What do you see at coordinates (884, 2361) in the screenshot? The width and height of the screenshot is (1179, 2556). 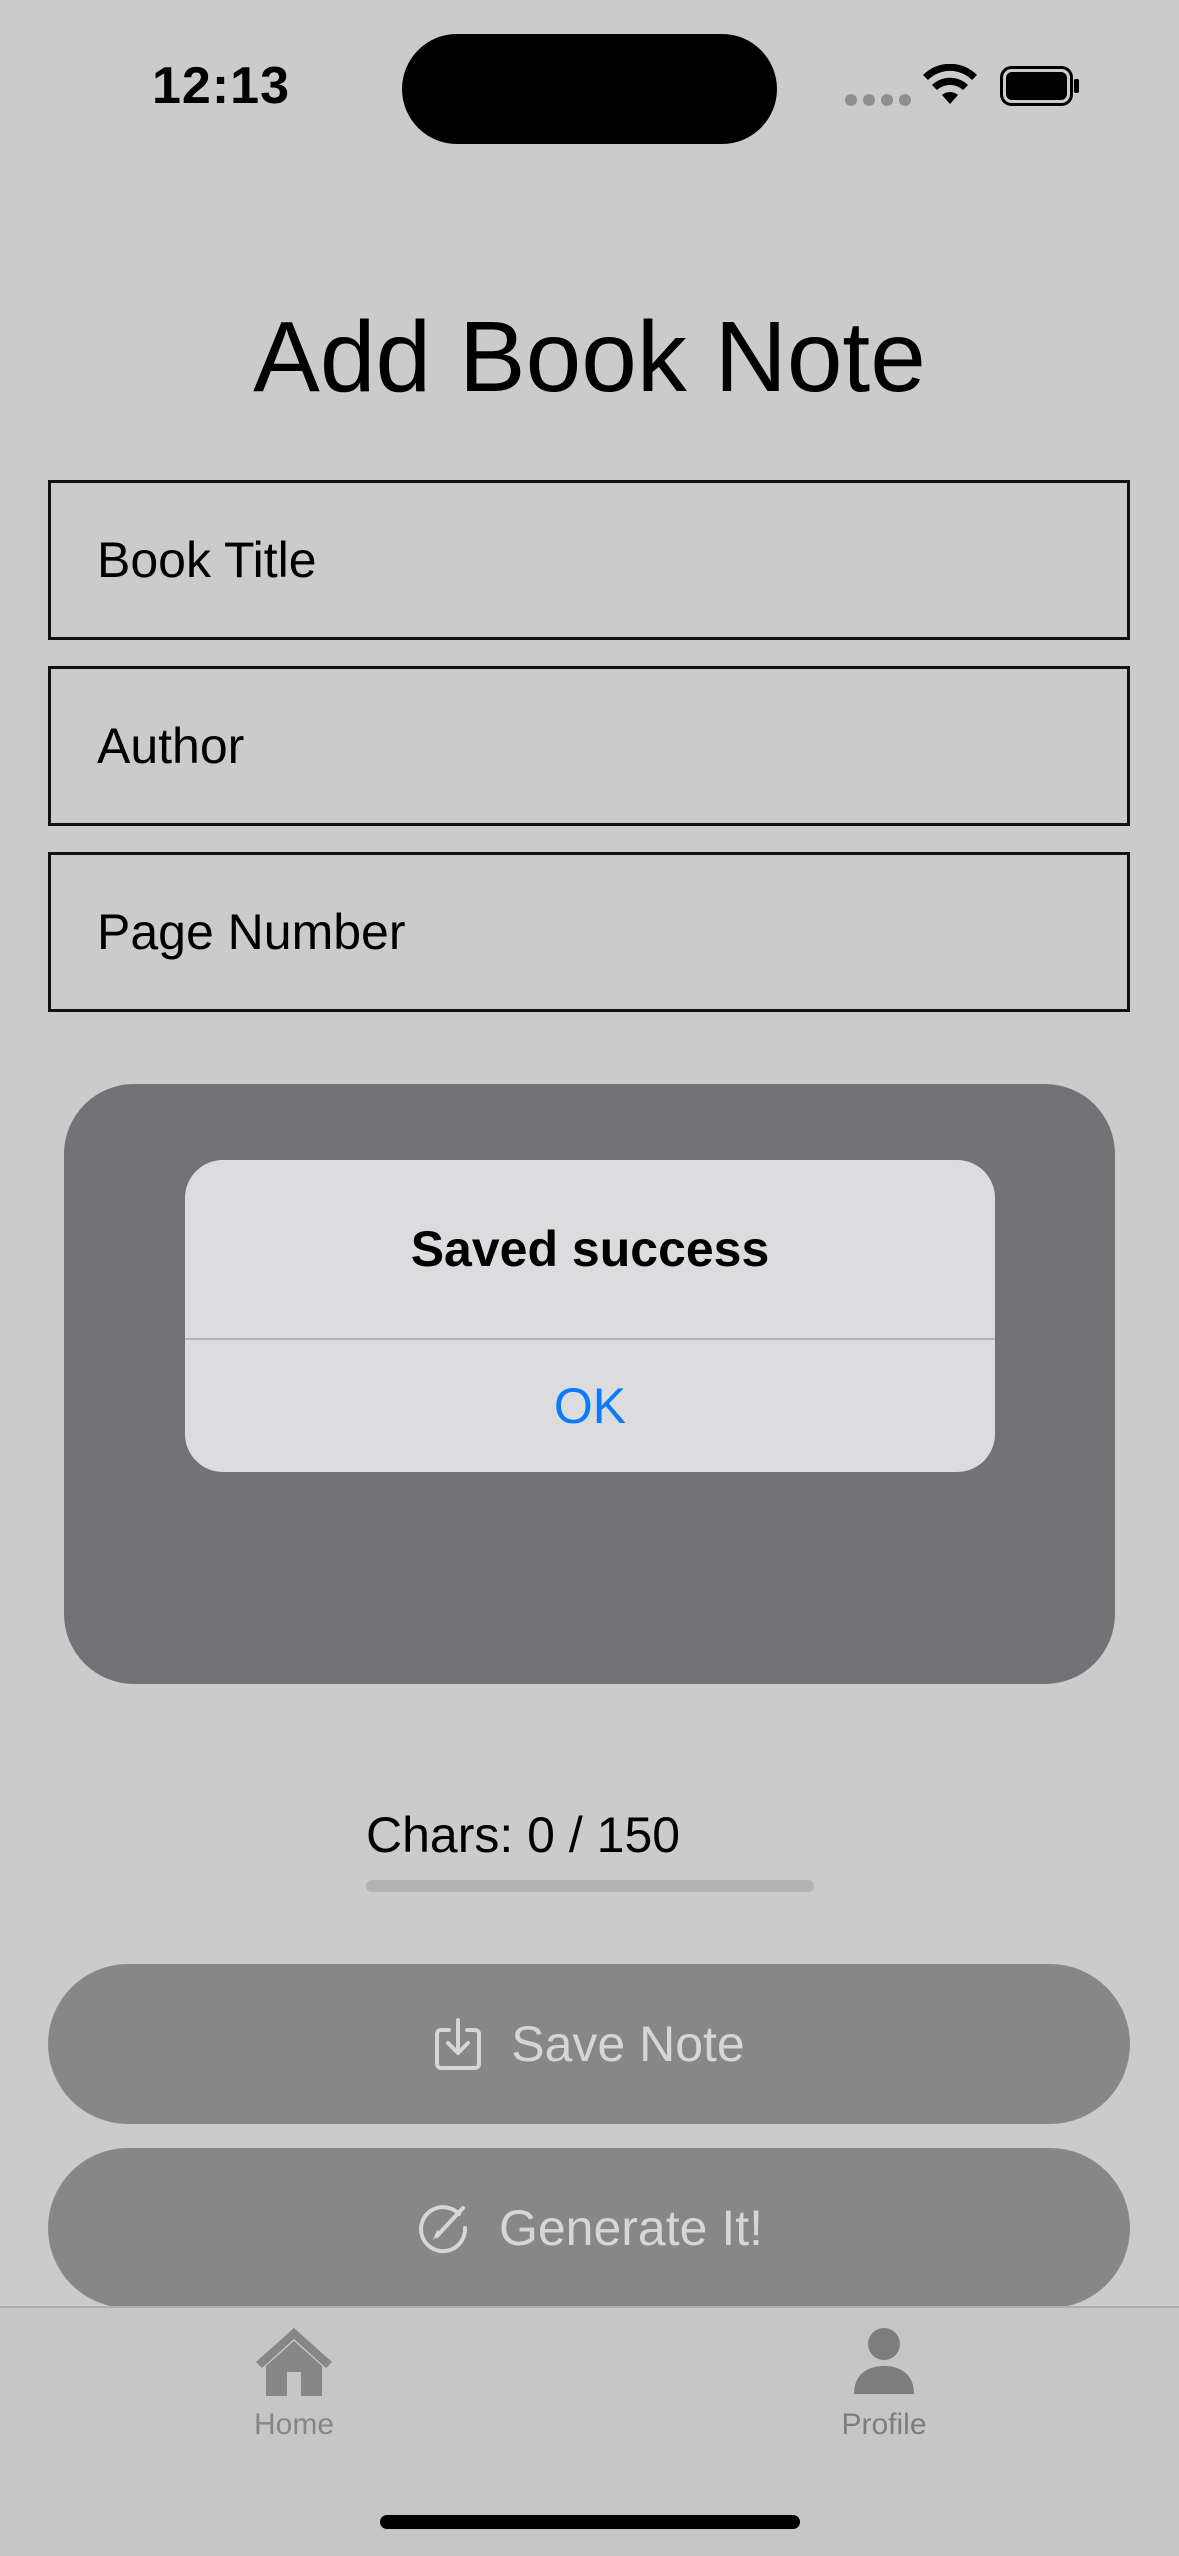 I see `person-icon` at bounding box center [884, 2361].